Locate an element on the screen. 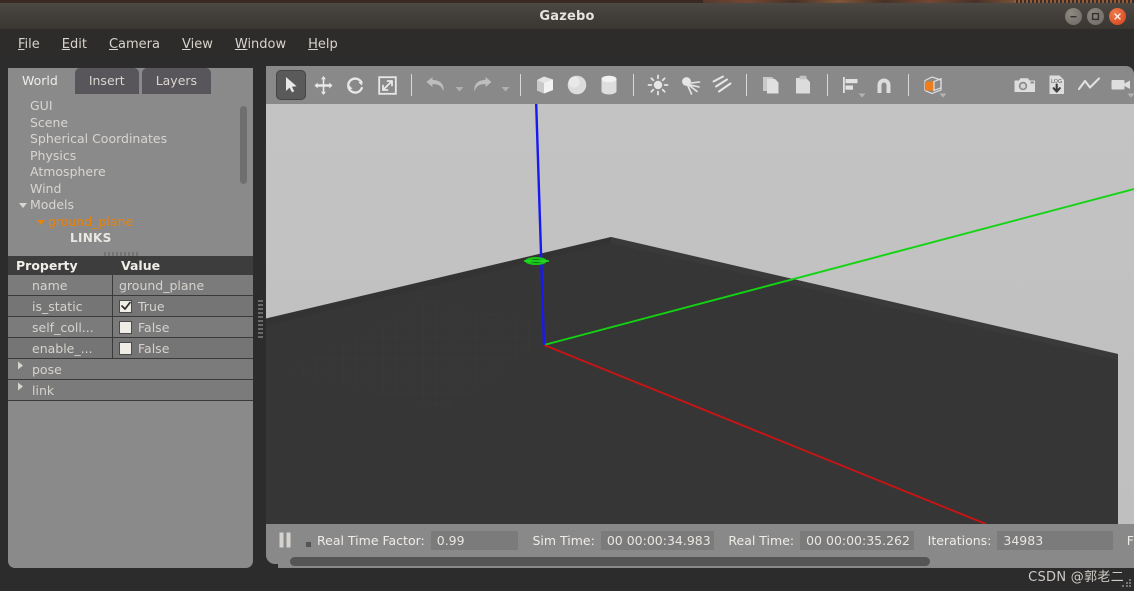 The image size is (1134, 591). tab-insert: Insert is located at coordinates (106, 81).